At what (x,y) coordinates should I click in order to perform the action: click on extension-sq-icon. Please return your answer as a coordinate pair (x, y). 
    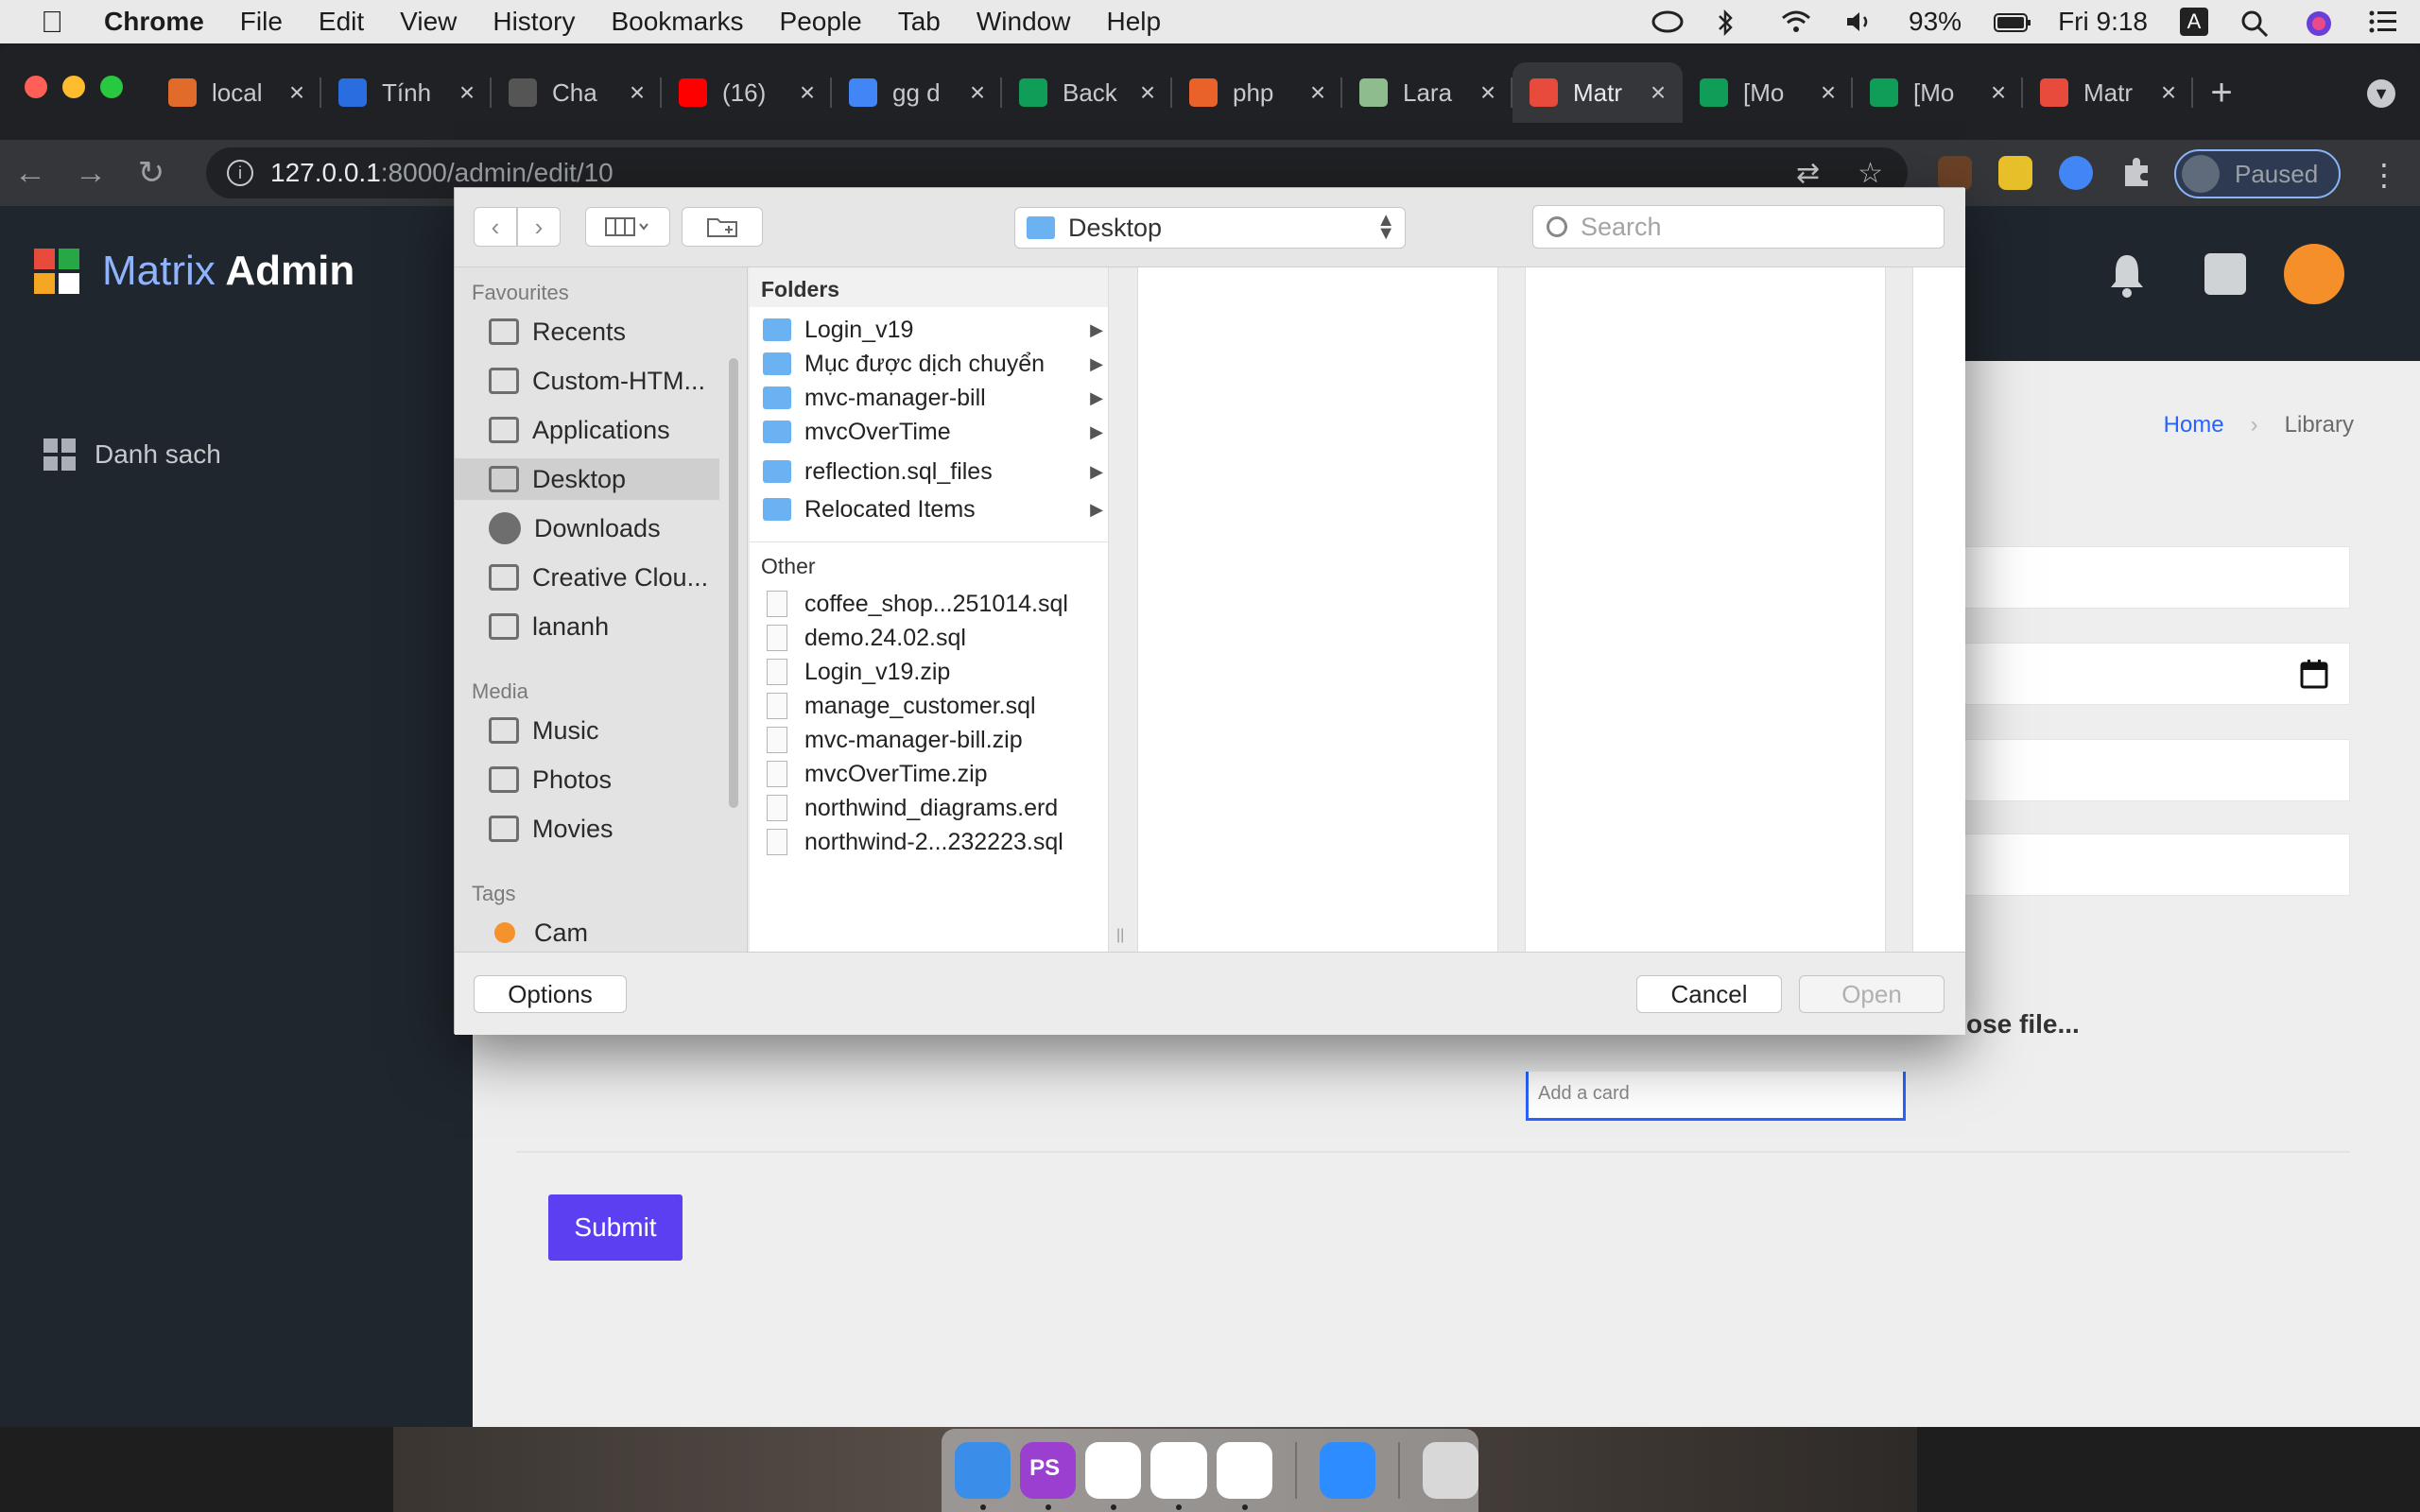
    Looking at the image, I should click on (2015, 173).